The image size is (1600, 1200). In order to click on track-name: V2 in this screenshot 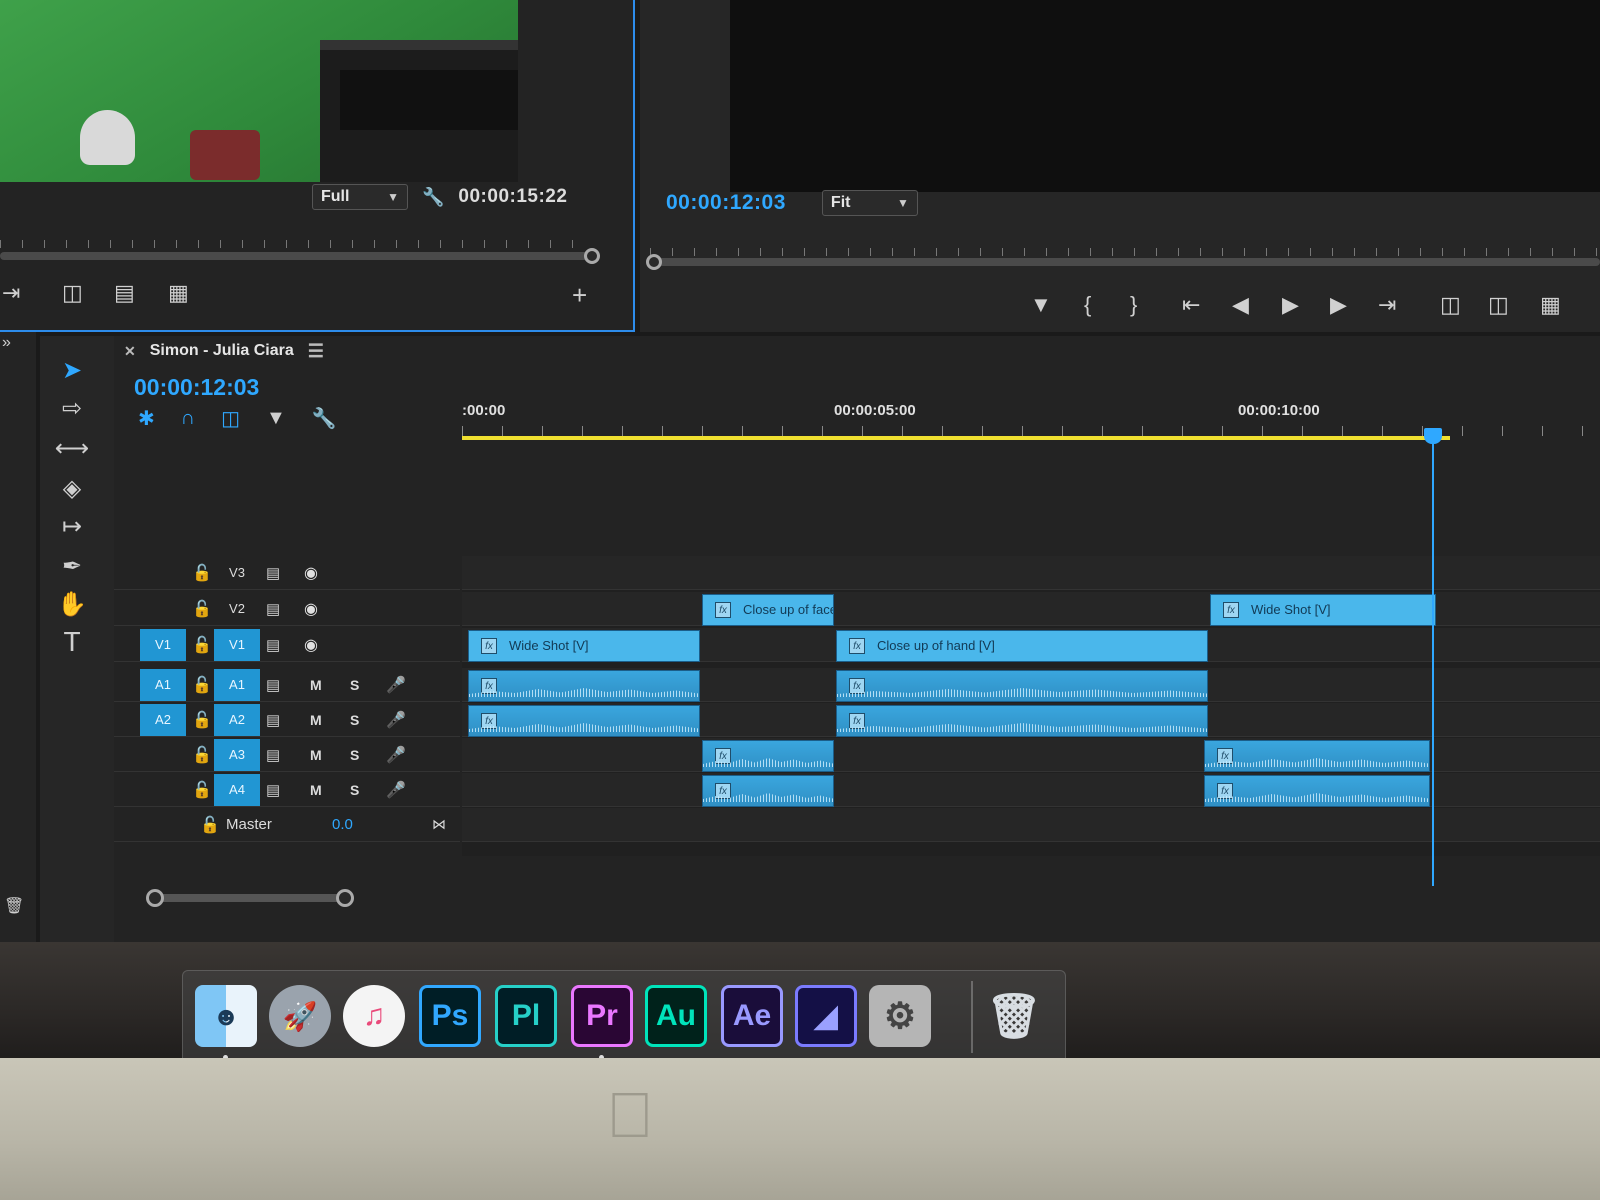, I will do `click(237, 609)`.